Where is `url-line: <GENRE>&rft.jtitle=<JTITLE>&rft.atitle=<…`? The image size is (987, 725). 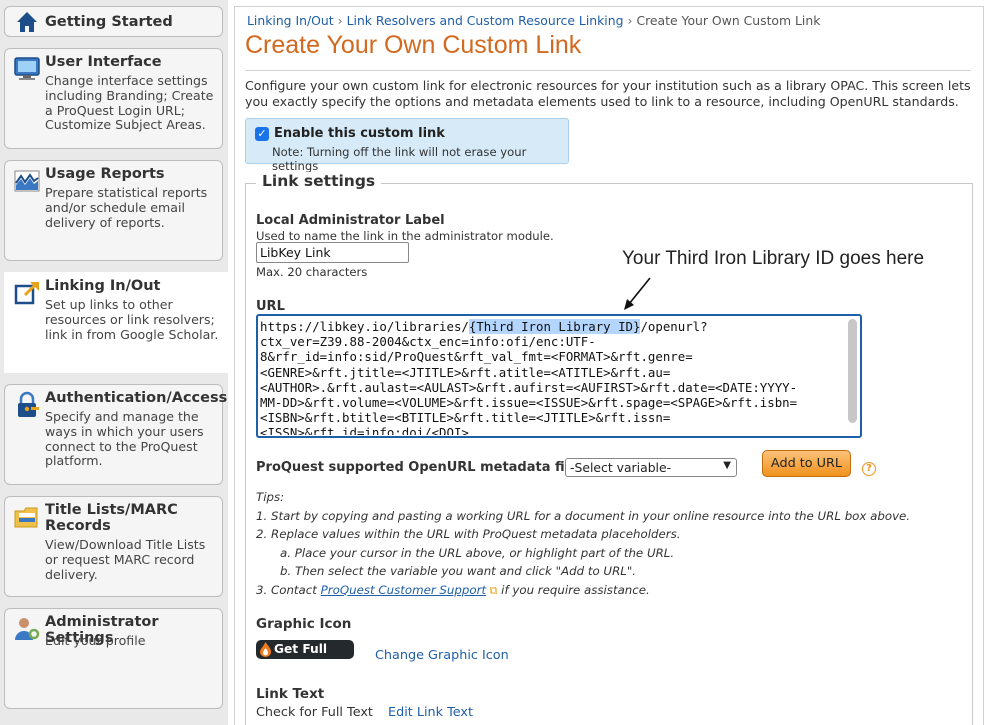
url-line: <GENRE>&rft.jtitle=<JTITLE>&rft.atitle=<… is located at coordinates (465, 372).